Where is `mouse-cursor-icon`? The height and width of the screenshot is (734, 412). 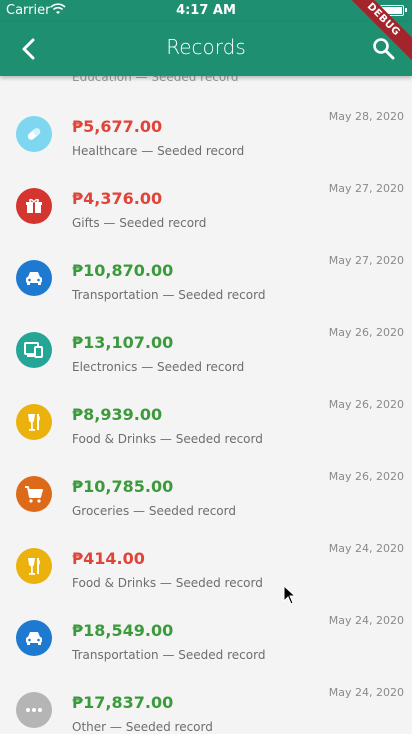 mouse-cursor-icon is located at coordinates (290, 595).